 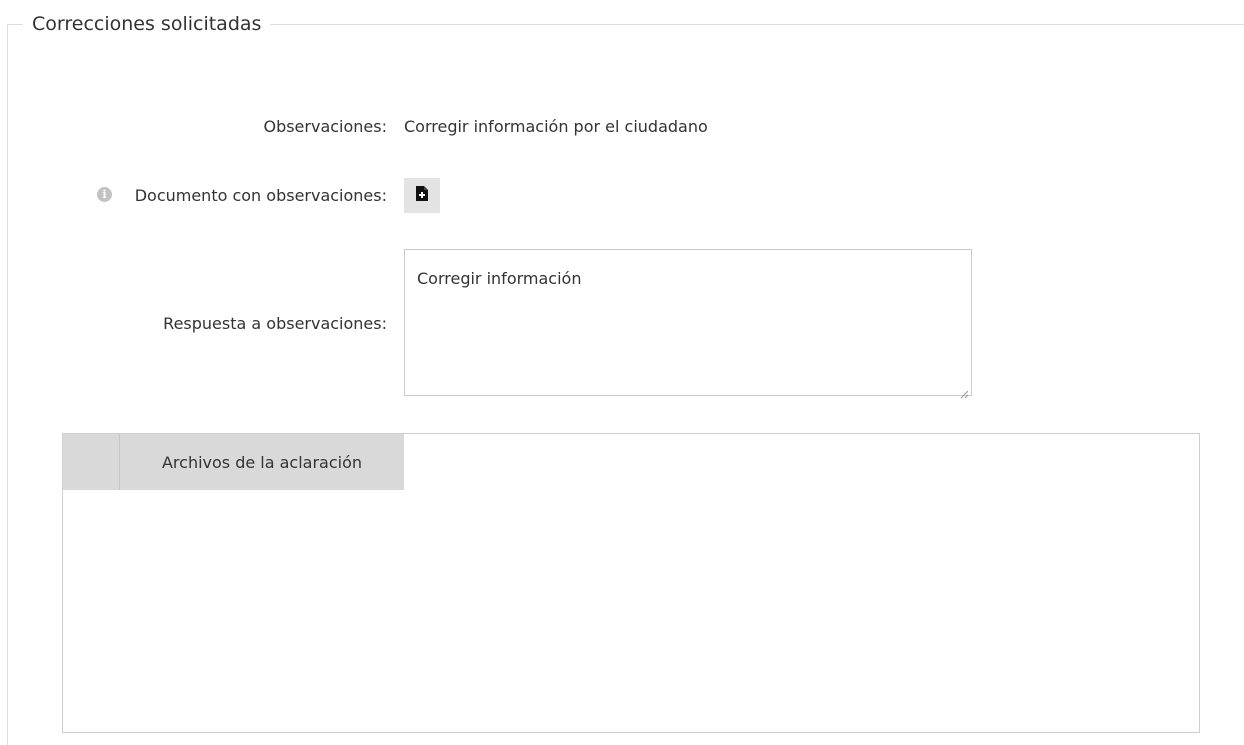 I want to click on section-title: Correcciones solicitadas, so click(x=147, y=24).